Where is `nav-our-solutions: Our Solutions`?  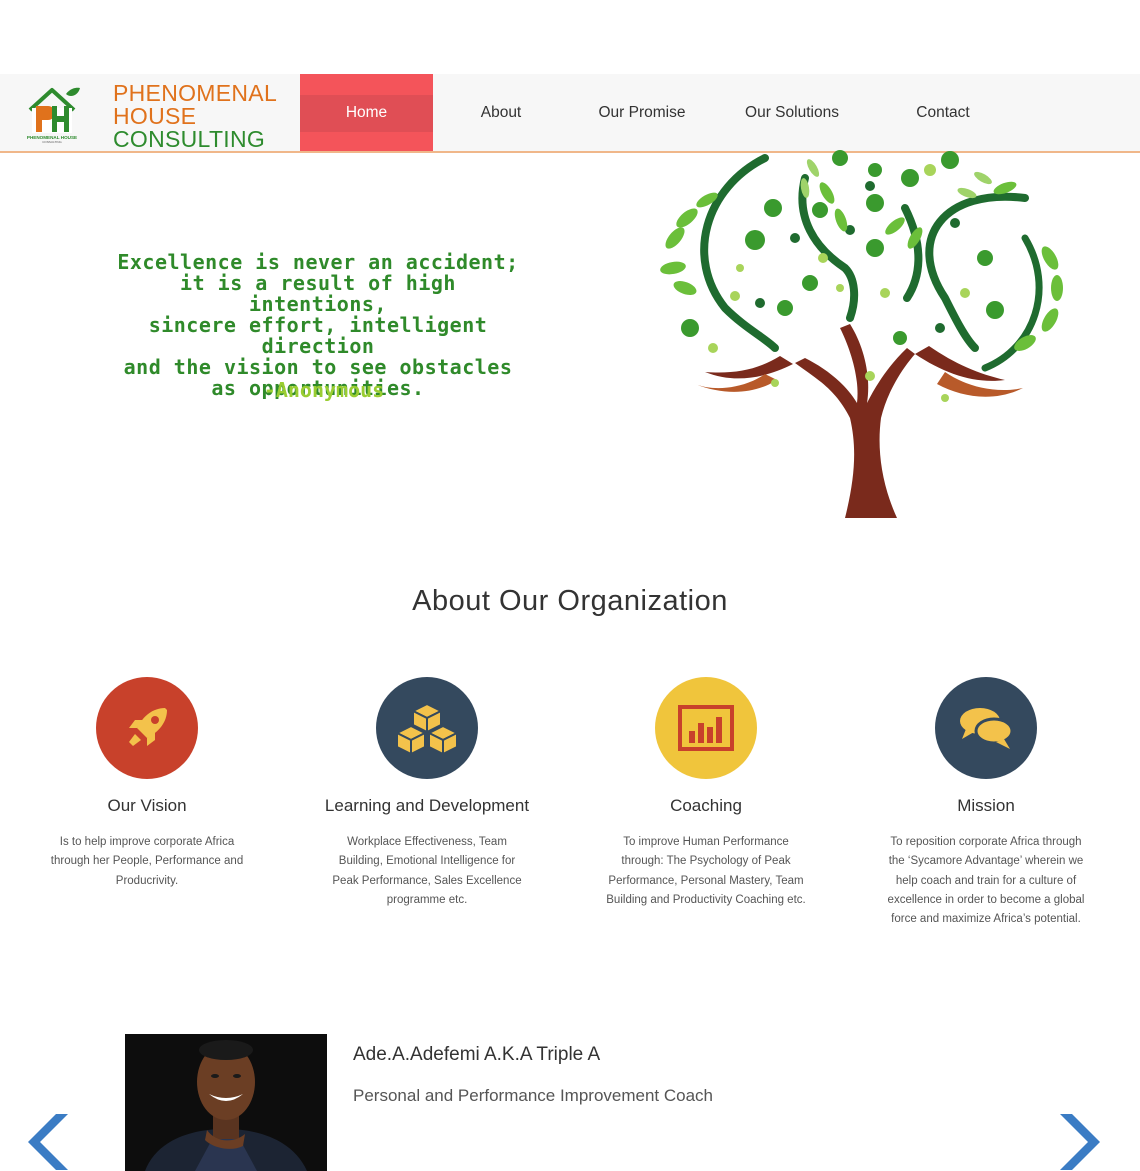 nav-our-solutions: Our Solutions is located at coordinates (792, 112).